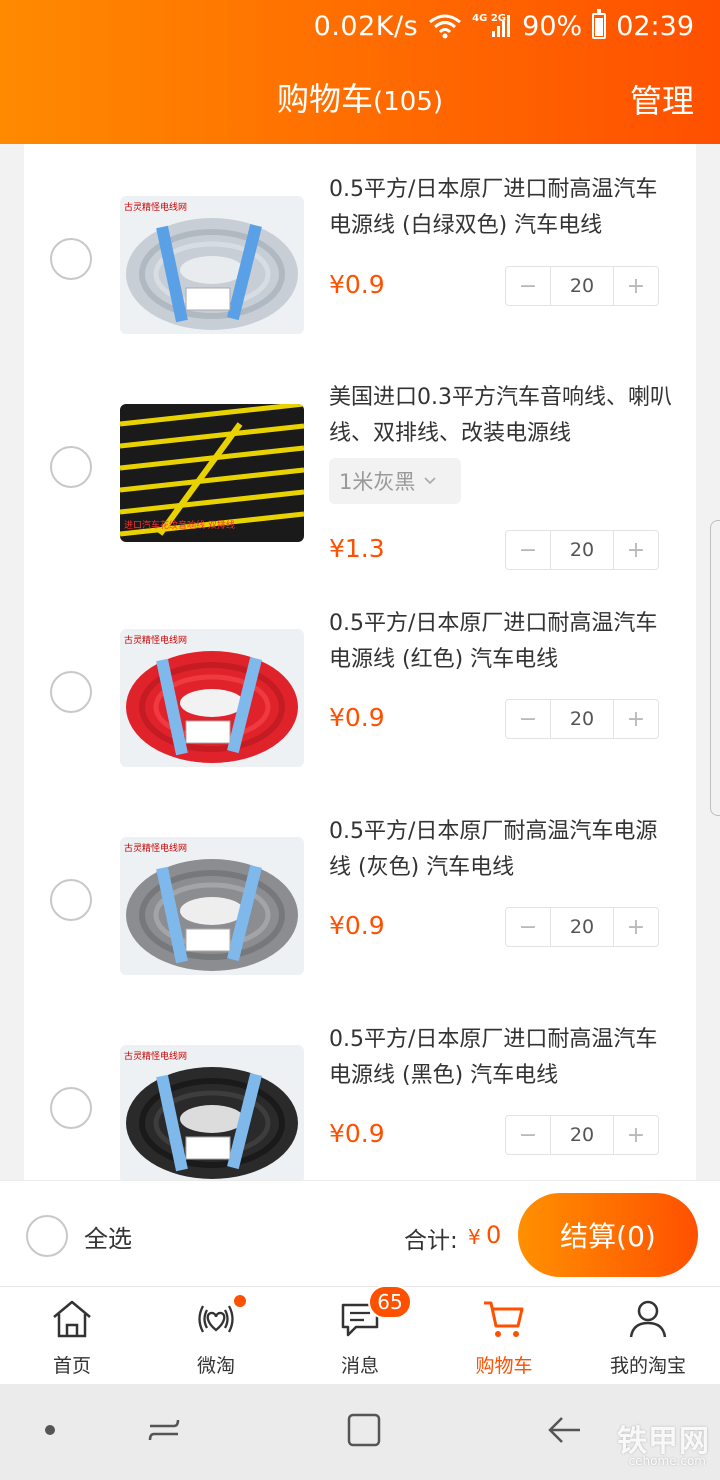 Image resolution: width=720 pixels, height=1480 pixels. Describe the element at coordinates (655, 26) in the screenshot. I see `clock: 02:39` at that location.